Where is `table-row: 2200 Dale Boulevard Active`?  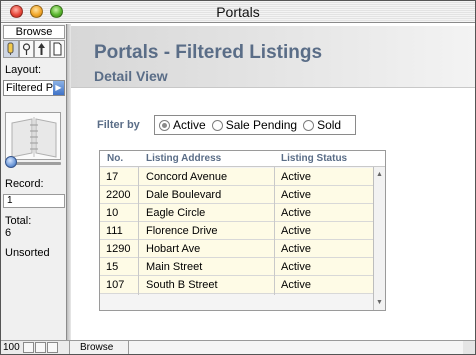 table-row: 2200 Dale Boulevard Active is located at coordinates (237, 195).